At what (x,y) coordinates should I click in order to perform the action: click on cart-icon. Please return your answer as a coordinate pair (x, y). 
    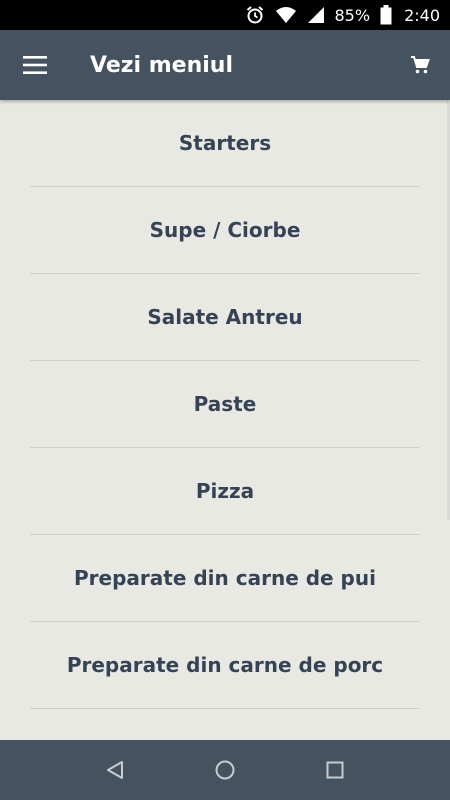
    Looking at the image, I should click on (420, 65).